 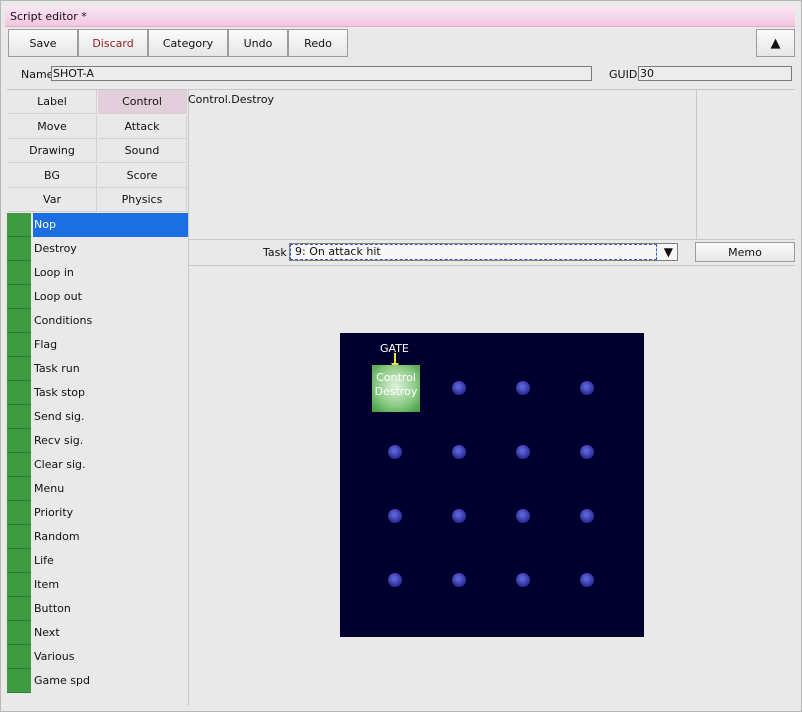 I want to click on command-label: Next, so click(x=47, y=632).